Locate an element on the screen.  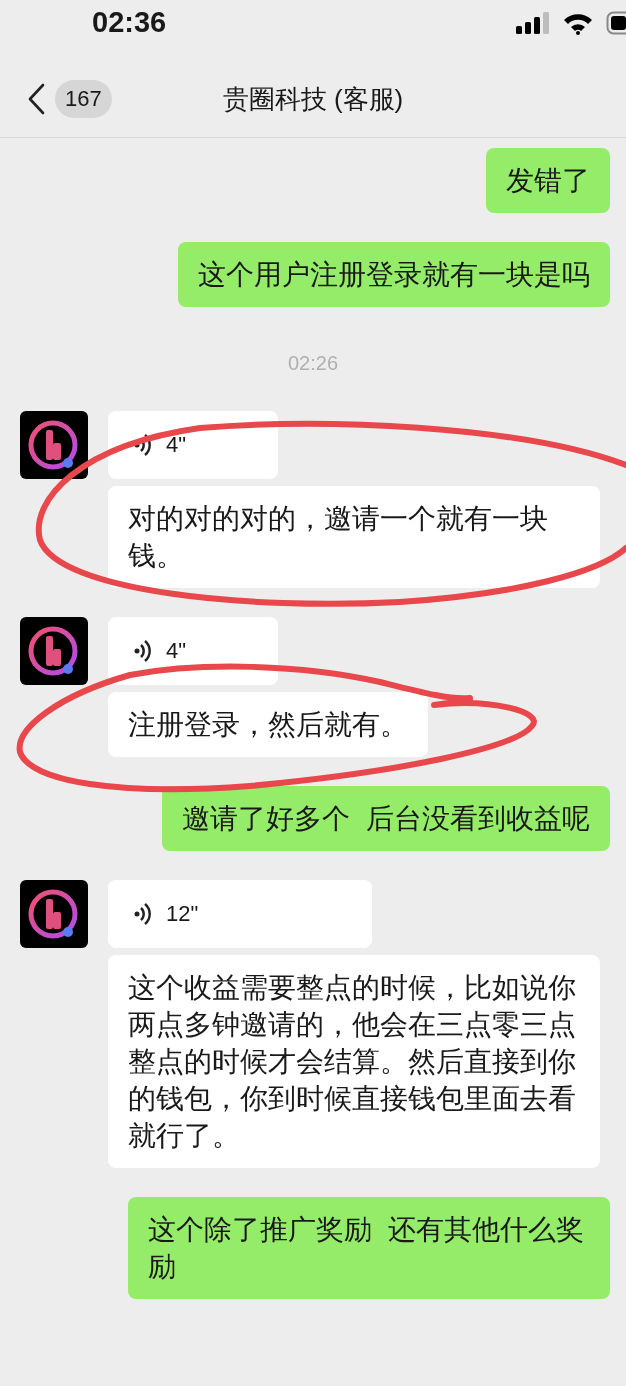
voice-duration: 12" is located at coordinates (182, 914).